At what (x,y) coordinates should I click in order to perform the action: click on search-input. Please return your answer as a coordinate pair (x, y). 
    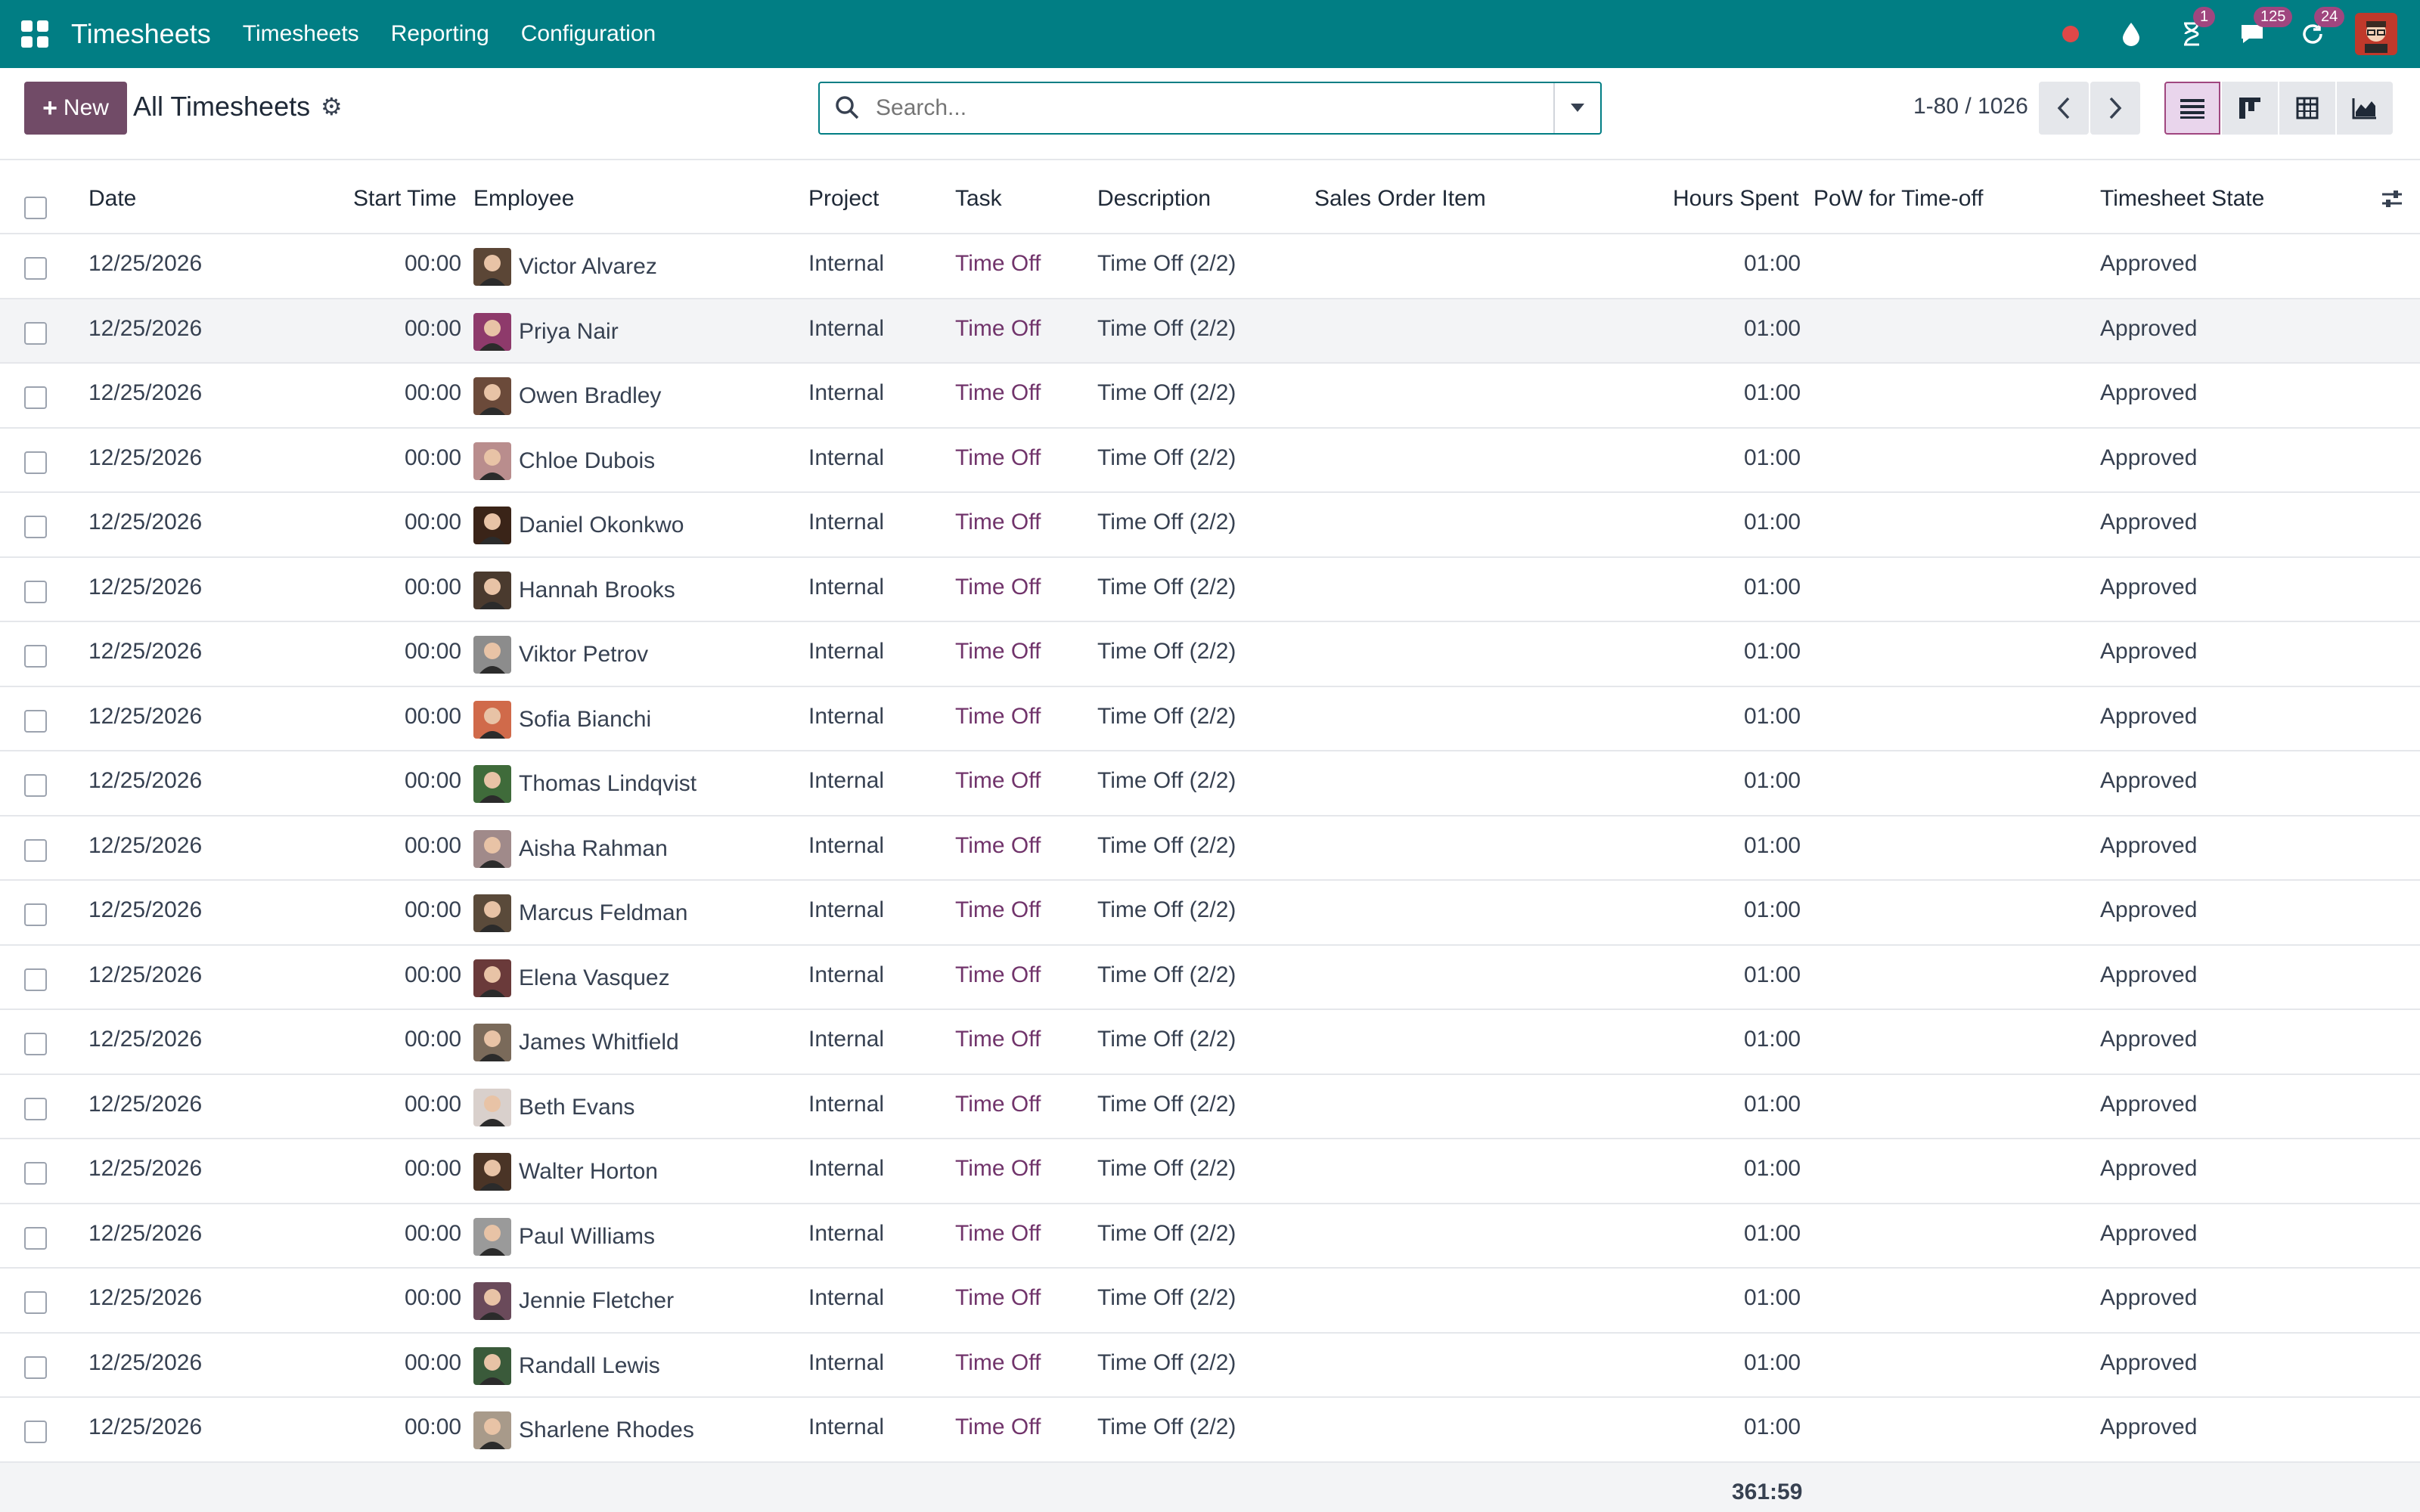
    Looking at the image, I should click on (1201, 108).